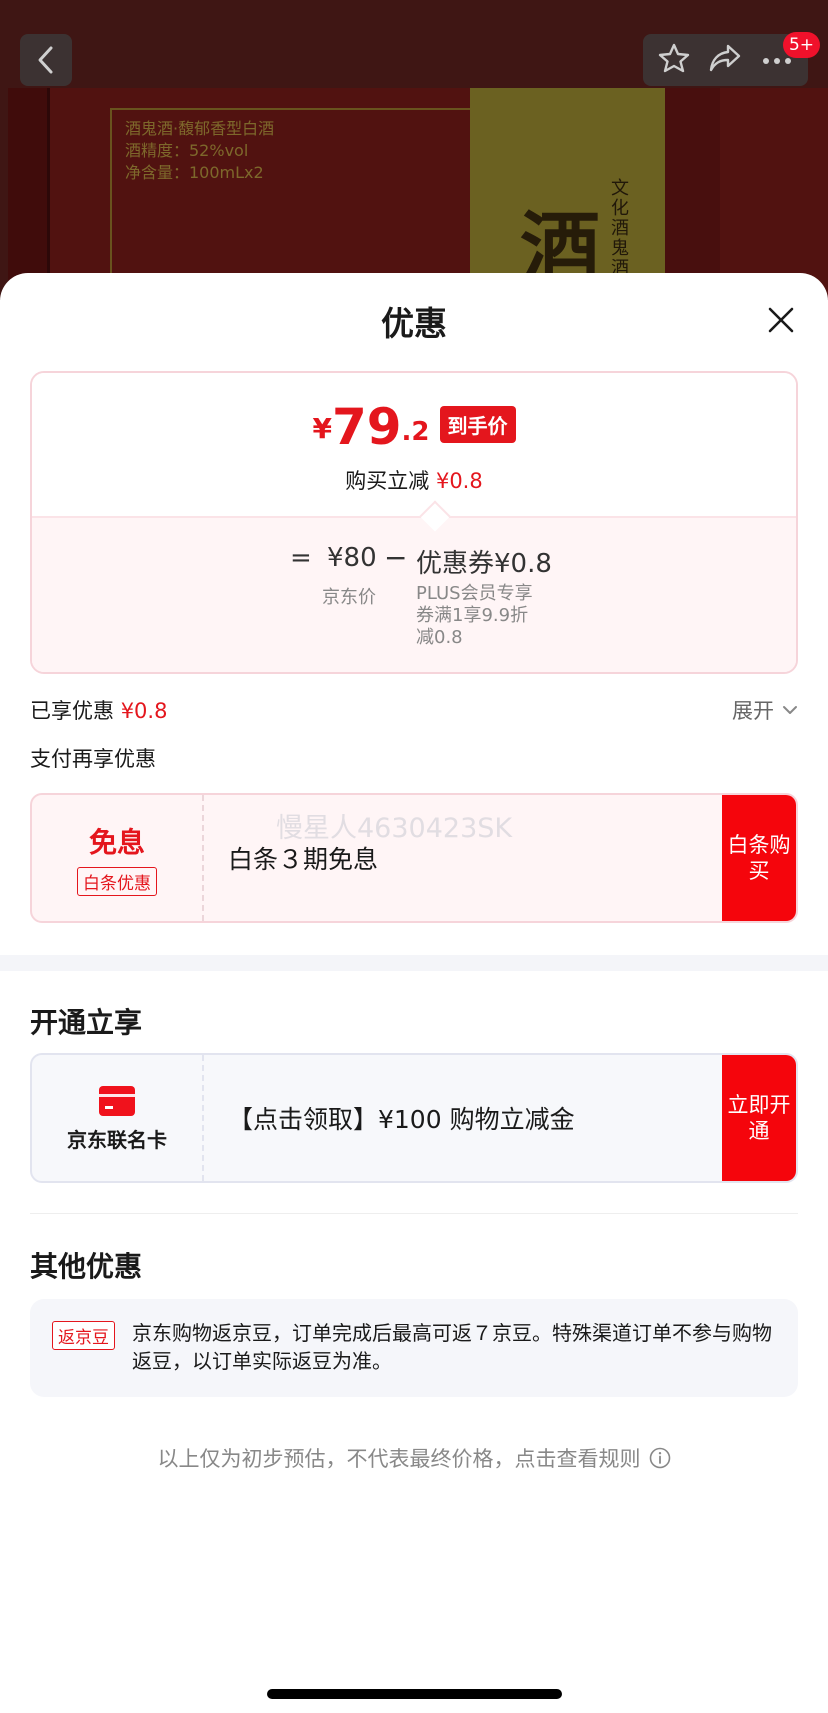  I want to click on instant-discount: 购买立减 ¥0.8, so click(414, 481).